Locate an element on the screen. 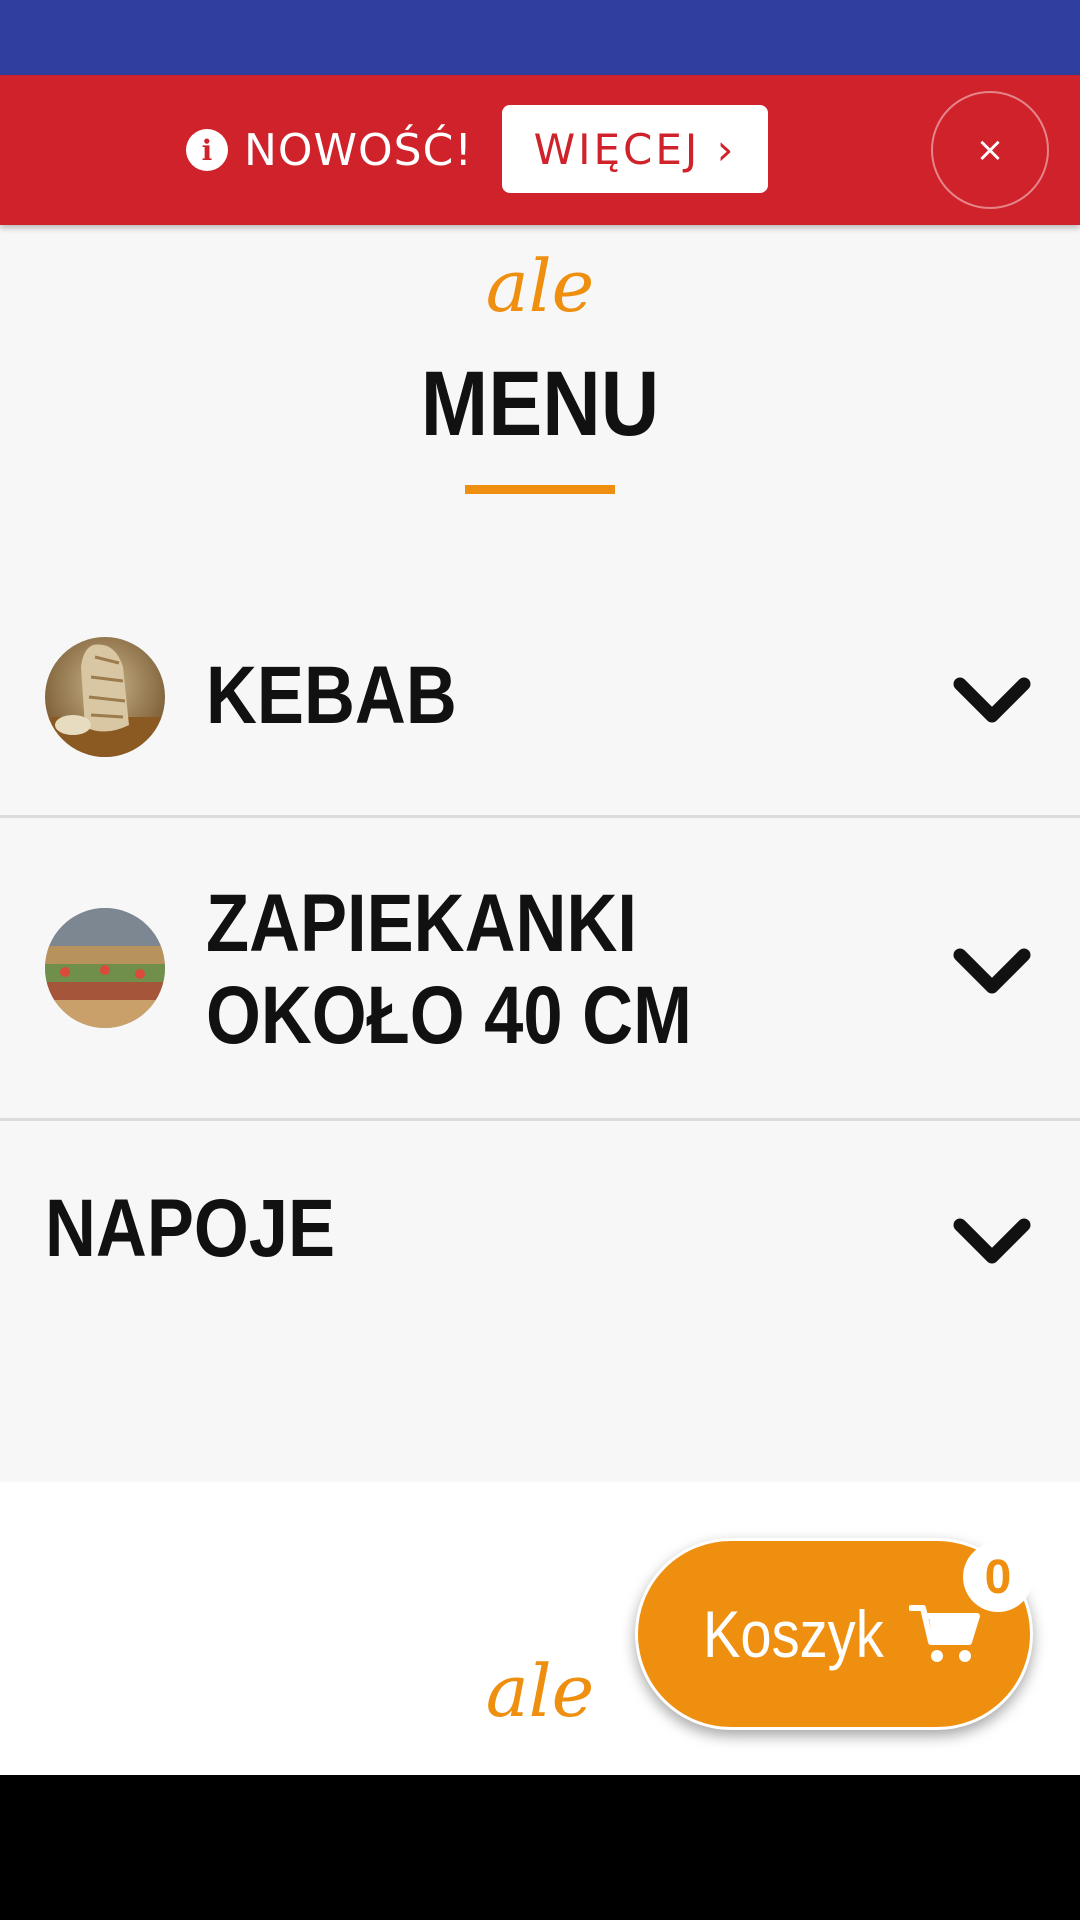 The height and width of the screenshot is (1920, 1080). brand-logo: ale is located at coordinates (540, 286).